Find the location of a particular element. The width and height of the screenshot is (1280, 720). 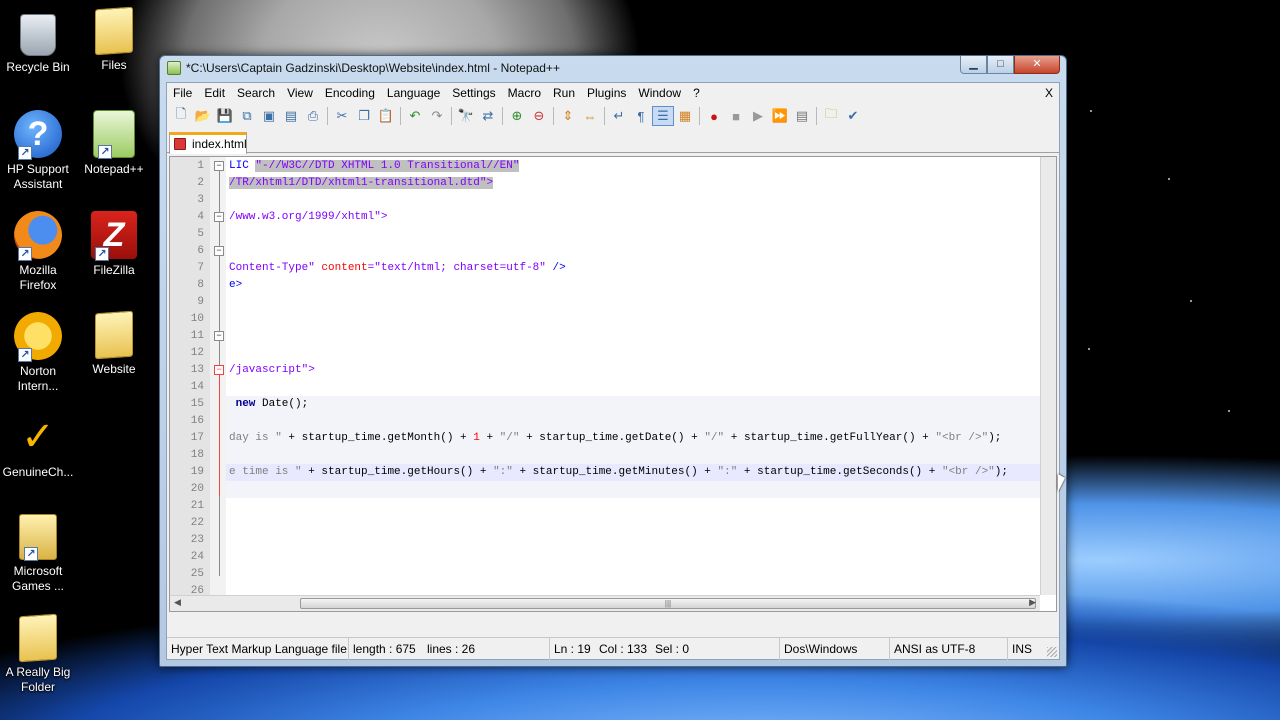

menu-run: Run is located at coordinates (564, 93).